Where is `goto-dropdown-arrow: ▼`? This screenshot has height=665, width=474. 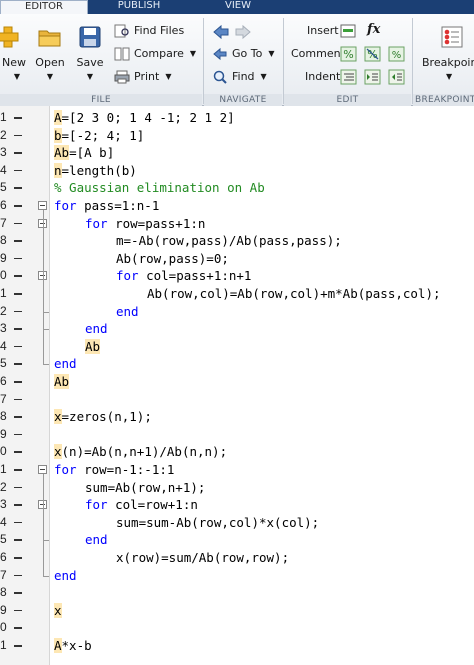
goto-dropdown-arrow: ▼ is located at coordinates (271, 54).